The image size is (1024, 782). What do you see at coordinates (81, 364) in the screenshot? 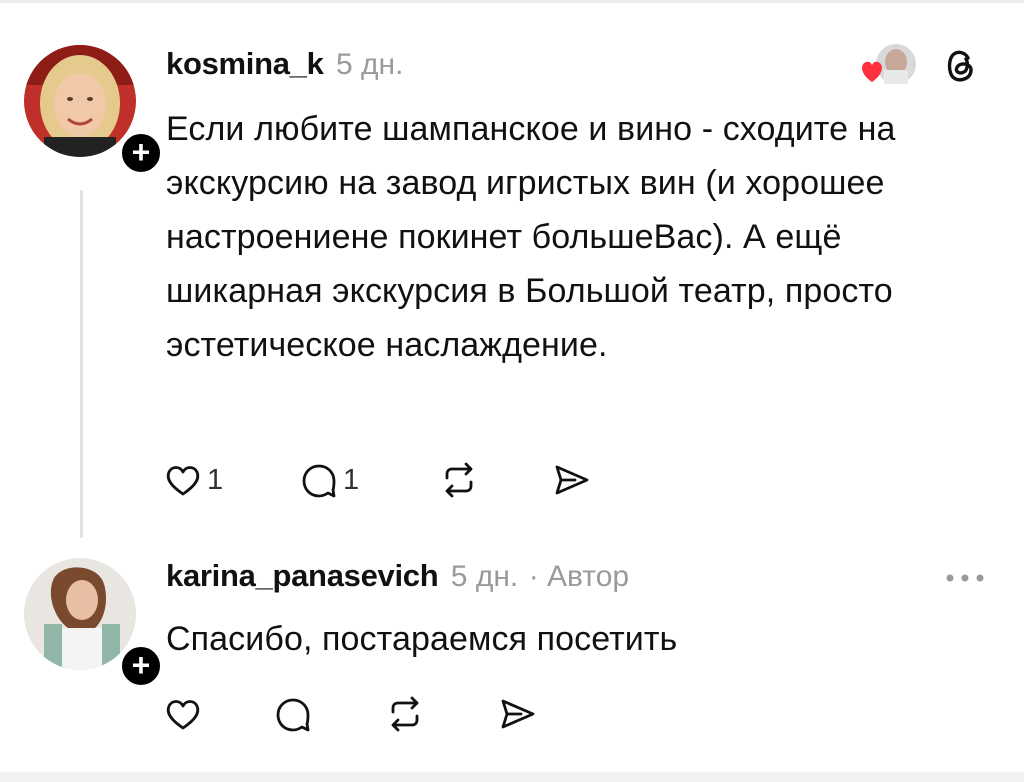
I see `thread-connector-line` at bounding box center [81, 364].